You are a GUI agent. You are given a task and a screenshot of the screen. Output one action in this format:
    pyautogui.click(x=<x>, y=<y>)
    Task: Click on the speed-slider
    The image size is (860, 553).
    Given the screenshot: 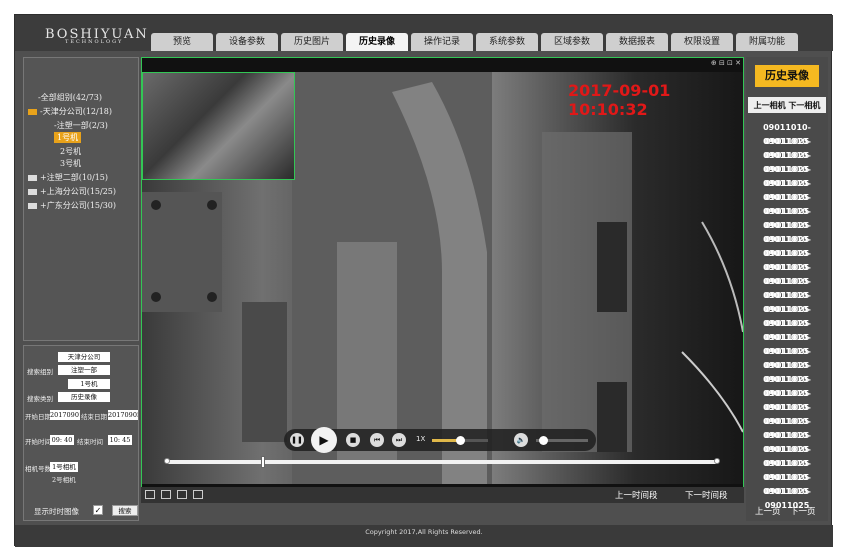 What is the action you would take?
    pyautogui.click(x=460, y=440)
    